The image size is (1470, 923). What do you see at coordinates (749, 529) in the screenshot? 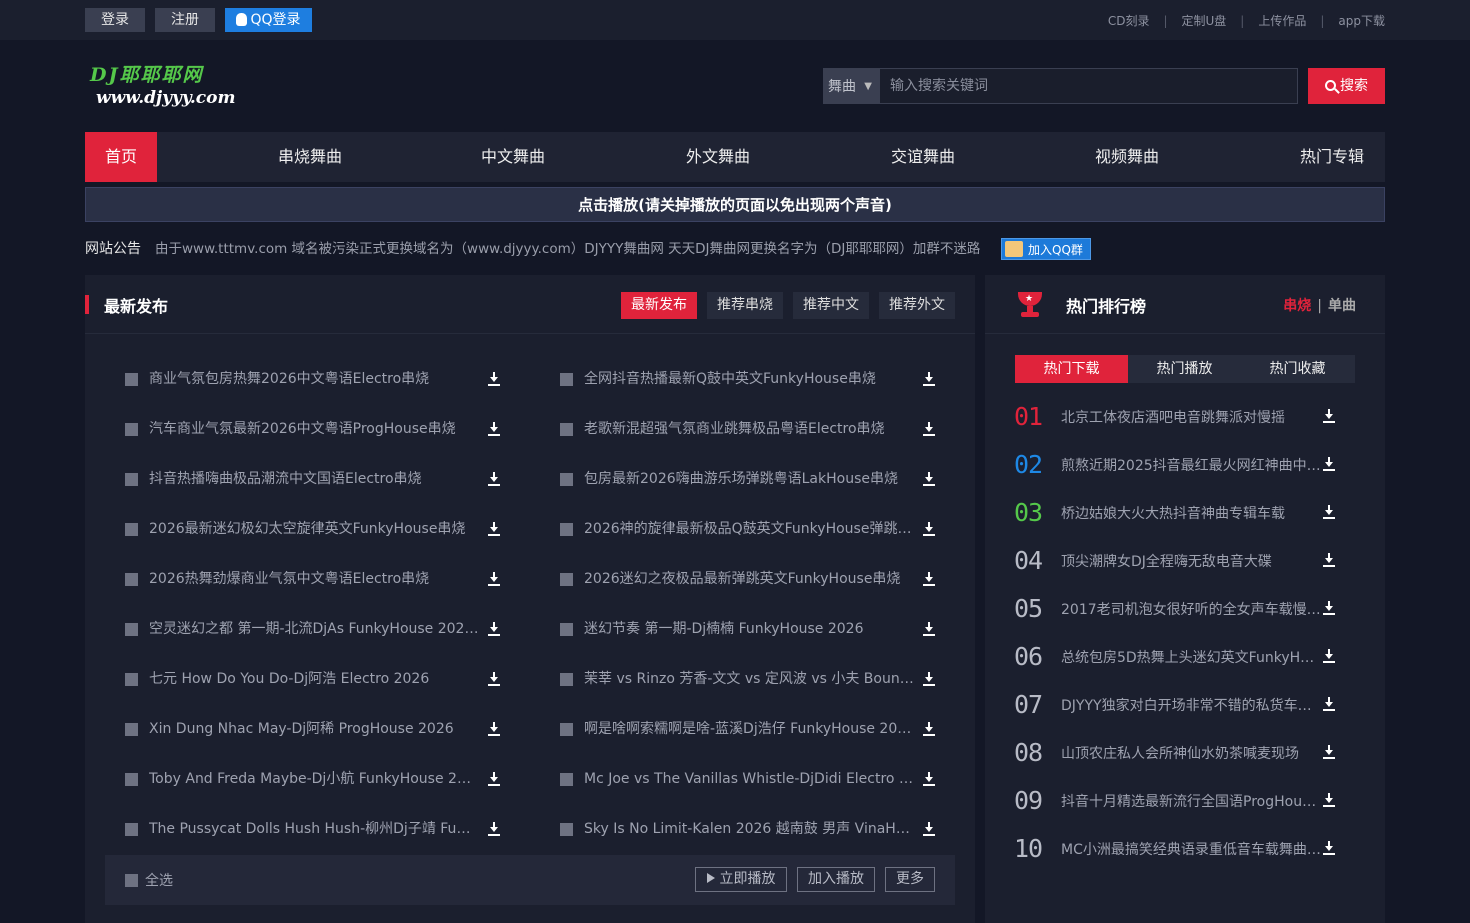
I see `song-title: 2026神的旋律最新极品Q鼓英文FunkyHouse弹跳串烧` at bounding box center [749, 529].